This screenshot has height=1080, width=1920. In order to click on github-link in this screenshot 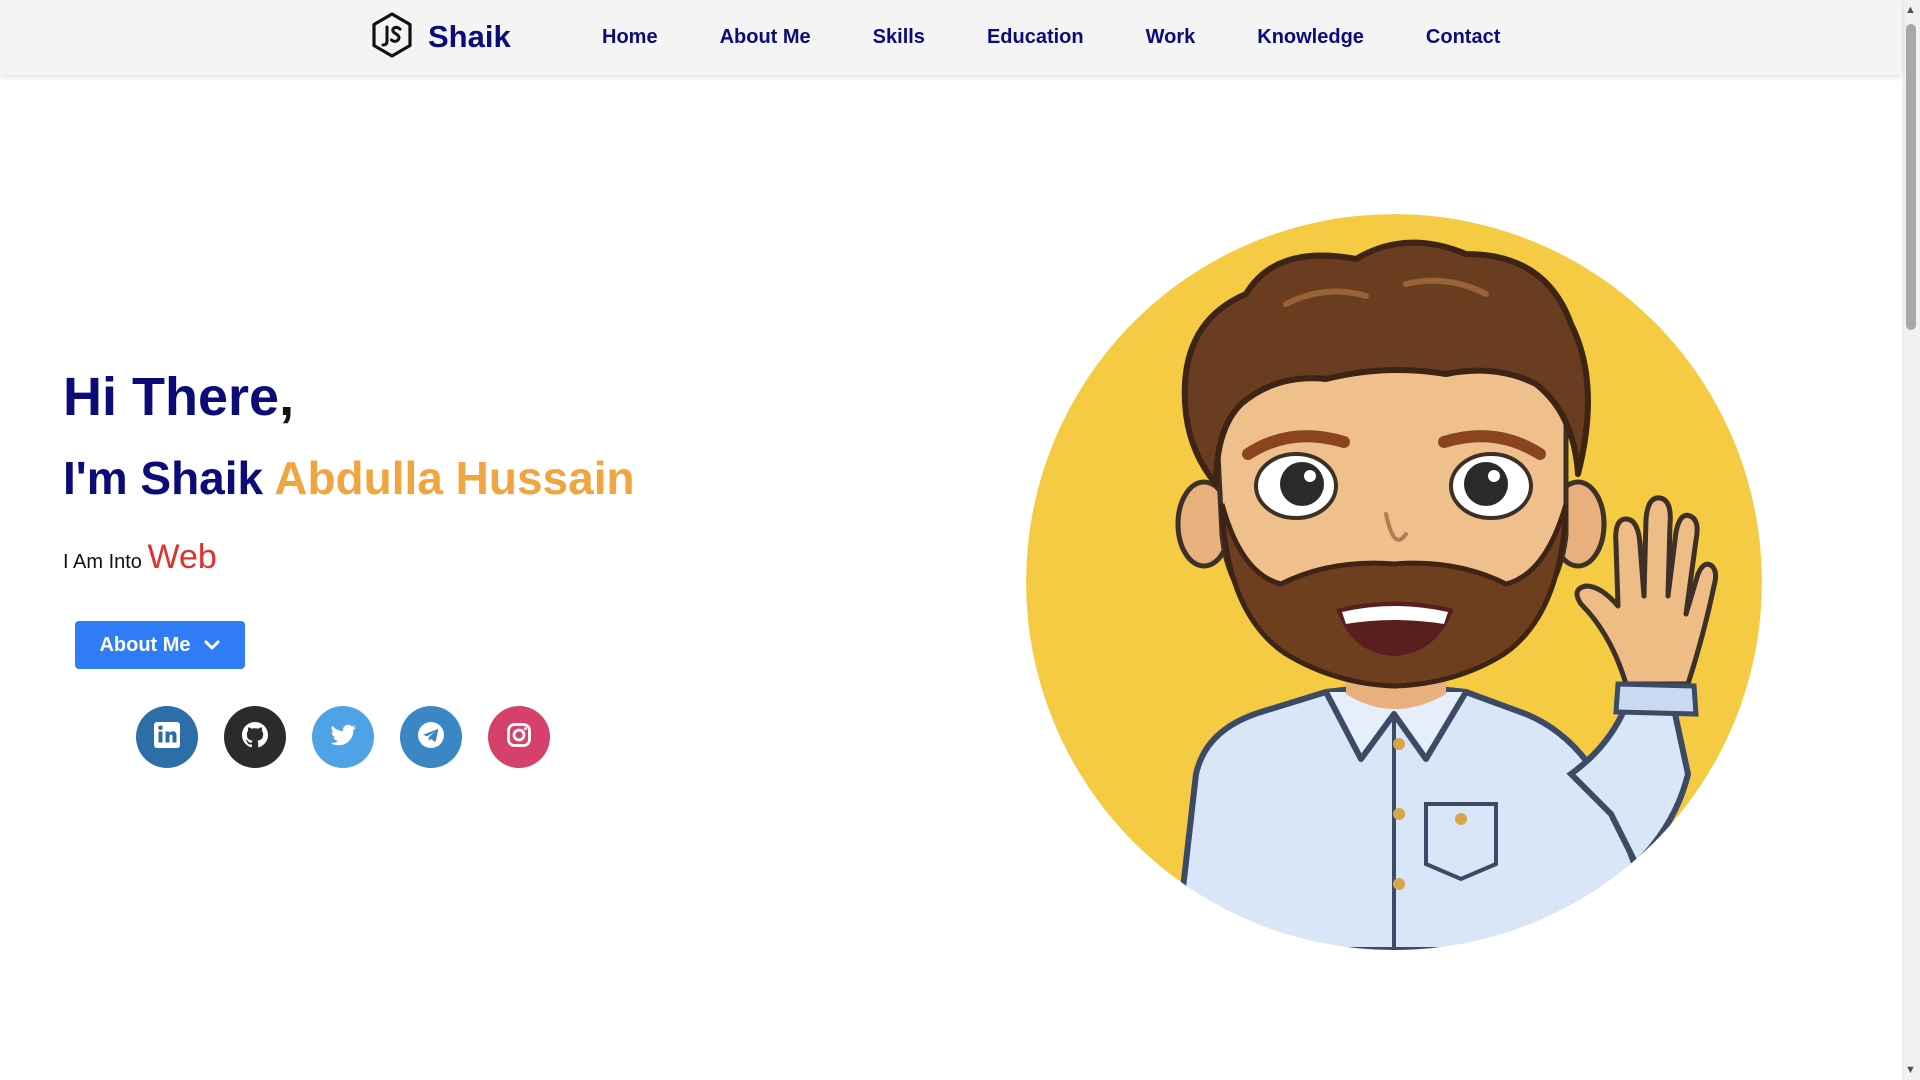, I will do `click(255, 737)`.